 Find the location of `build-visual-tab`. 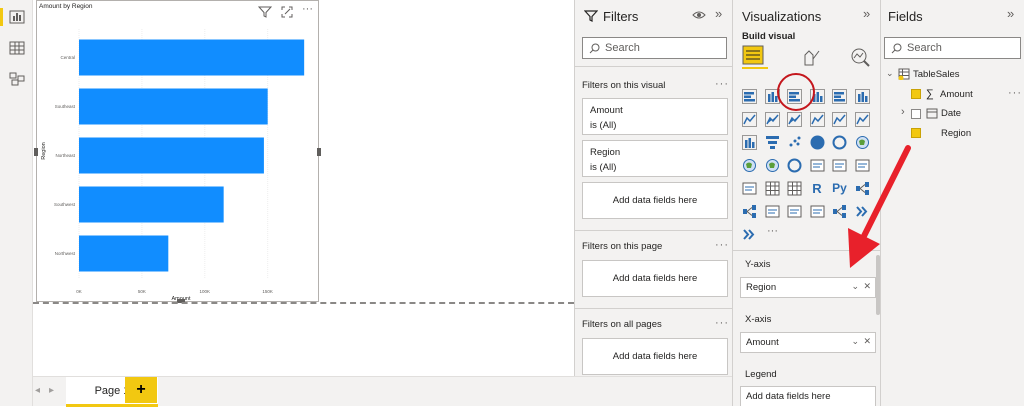

build-visual-tab is located at coordinates (755, 57).